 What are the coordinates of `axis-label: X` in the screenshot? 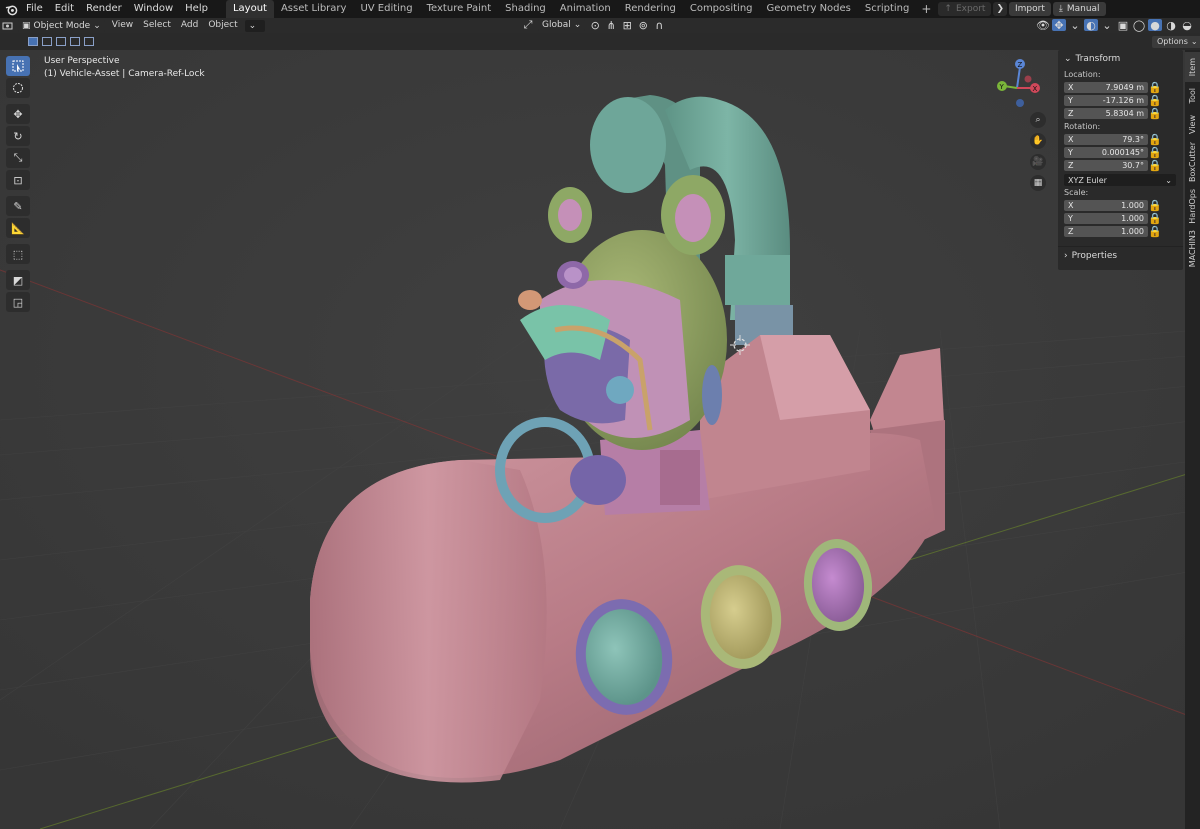 It's located at (1071, 87).